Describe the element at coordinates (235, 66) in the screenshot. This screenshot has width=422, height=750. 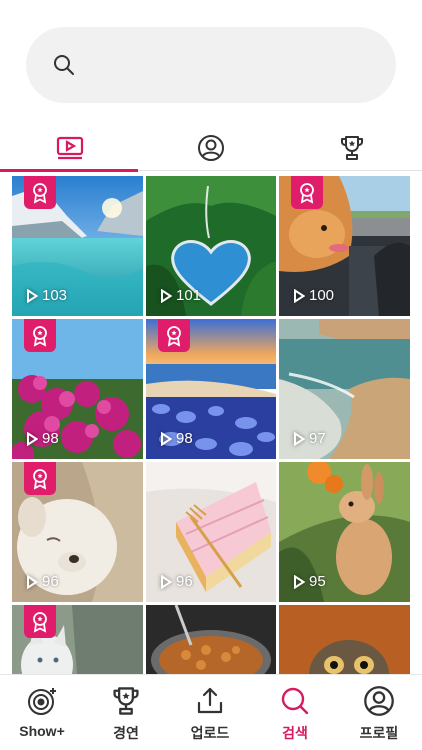
I see `search-input` at that location.